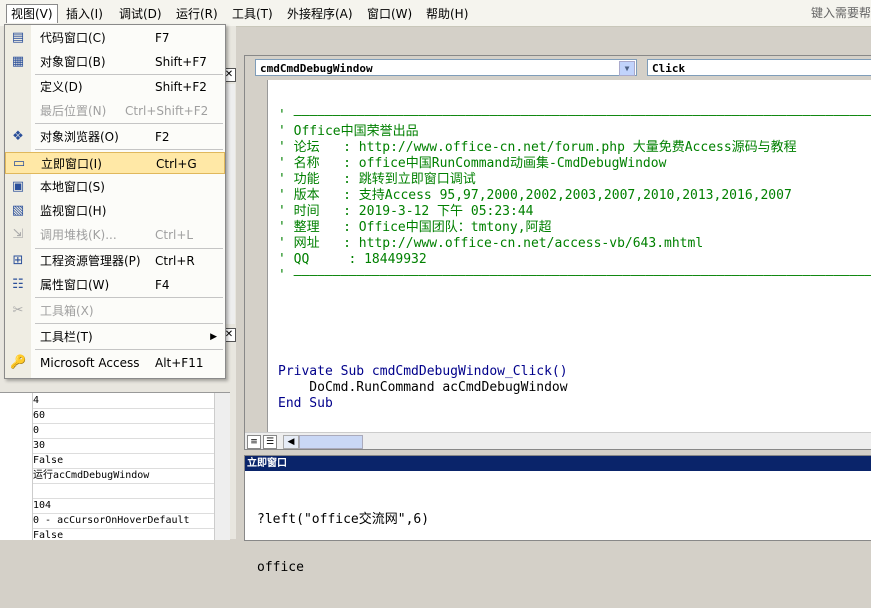 This screenshot has height=608, width=871. Describe the element at coordinates (343, 544) in the screenshot. I see `immediate-window-editor: ?left("office交流网",6) office` at that location.